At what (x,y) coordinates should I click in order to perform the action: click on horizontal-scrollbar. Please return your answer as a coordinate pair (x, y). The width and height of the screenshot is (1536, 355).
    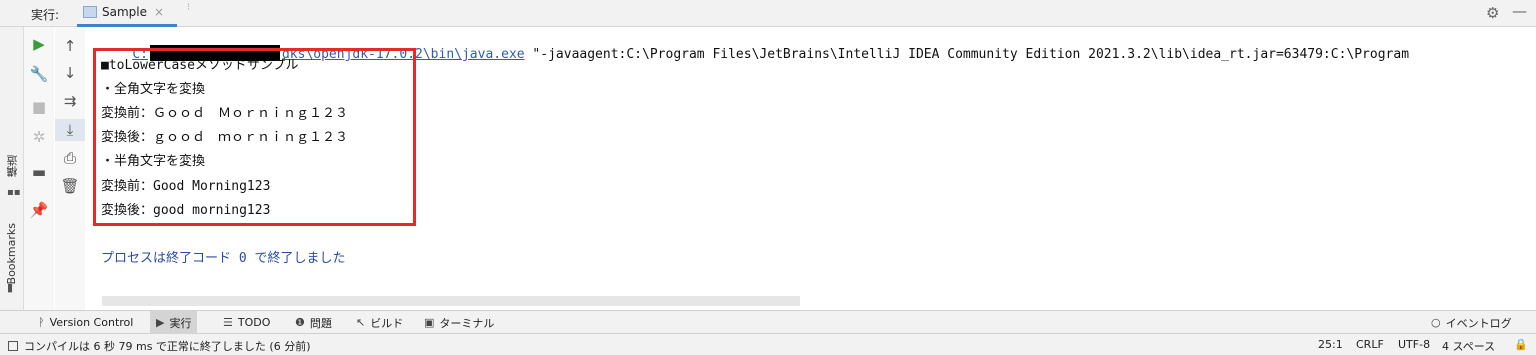
    Looking at the image, I should click on (451, 301).